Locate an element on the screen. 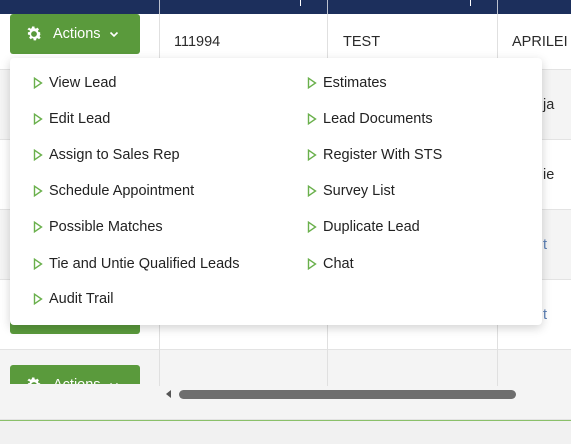  menu-item-register-sts: Register With STS is located at coordinates (374, 155).